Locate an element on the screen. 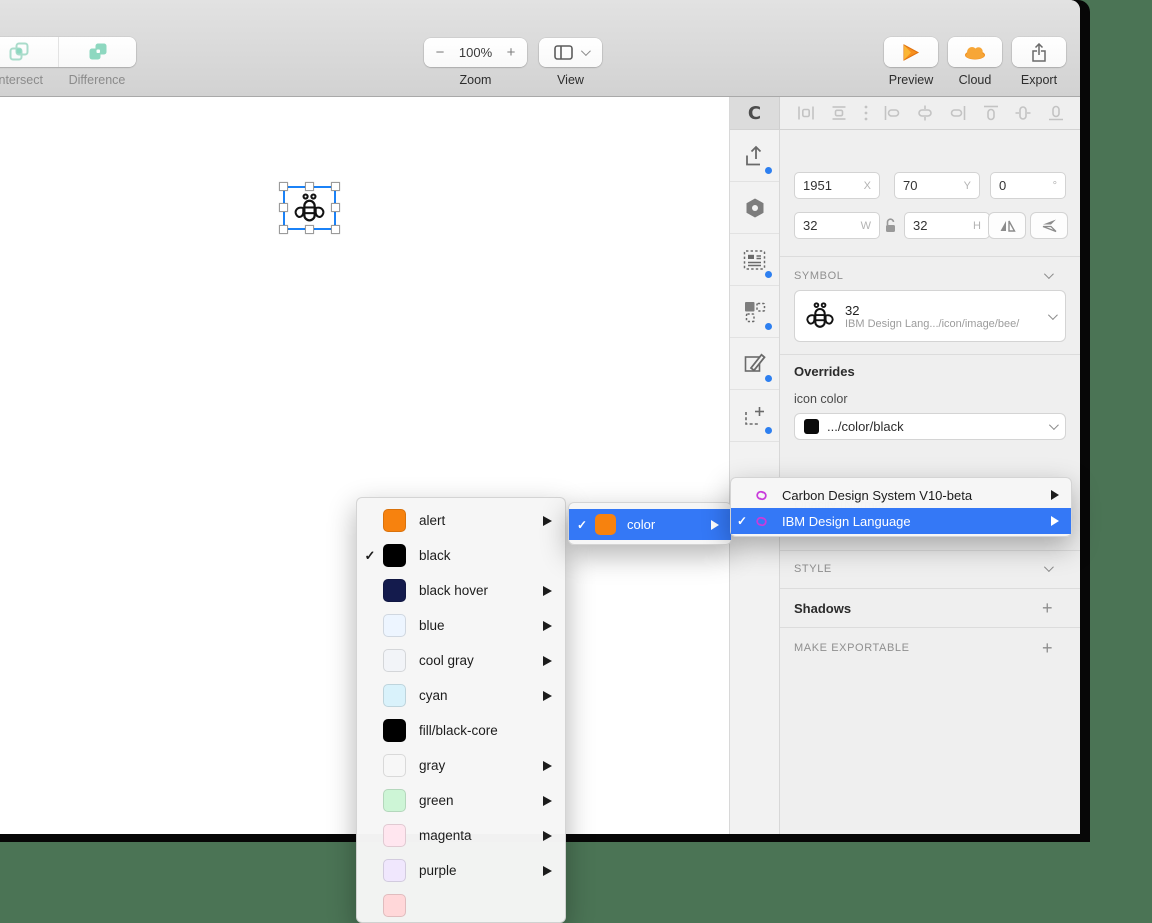 This screenshot has width=1152, height=923. preview-label: Preview is located at coordinates (911, 80).